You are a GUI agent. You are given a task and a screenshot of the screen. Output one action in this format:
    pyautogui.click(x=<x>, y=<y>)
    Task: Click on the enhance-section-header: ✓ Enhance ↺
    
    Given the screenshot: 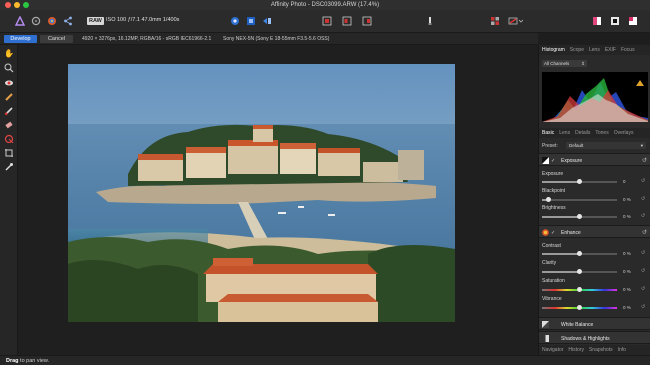 What is the action you would take?
    pyautogui.click(x=594, y=231)
    